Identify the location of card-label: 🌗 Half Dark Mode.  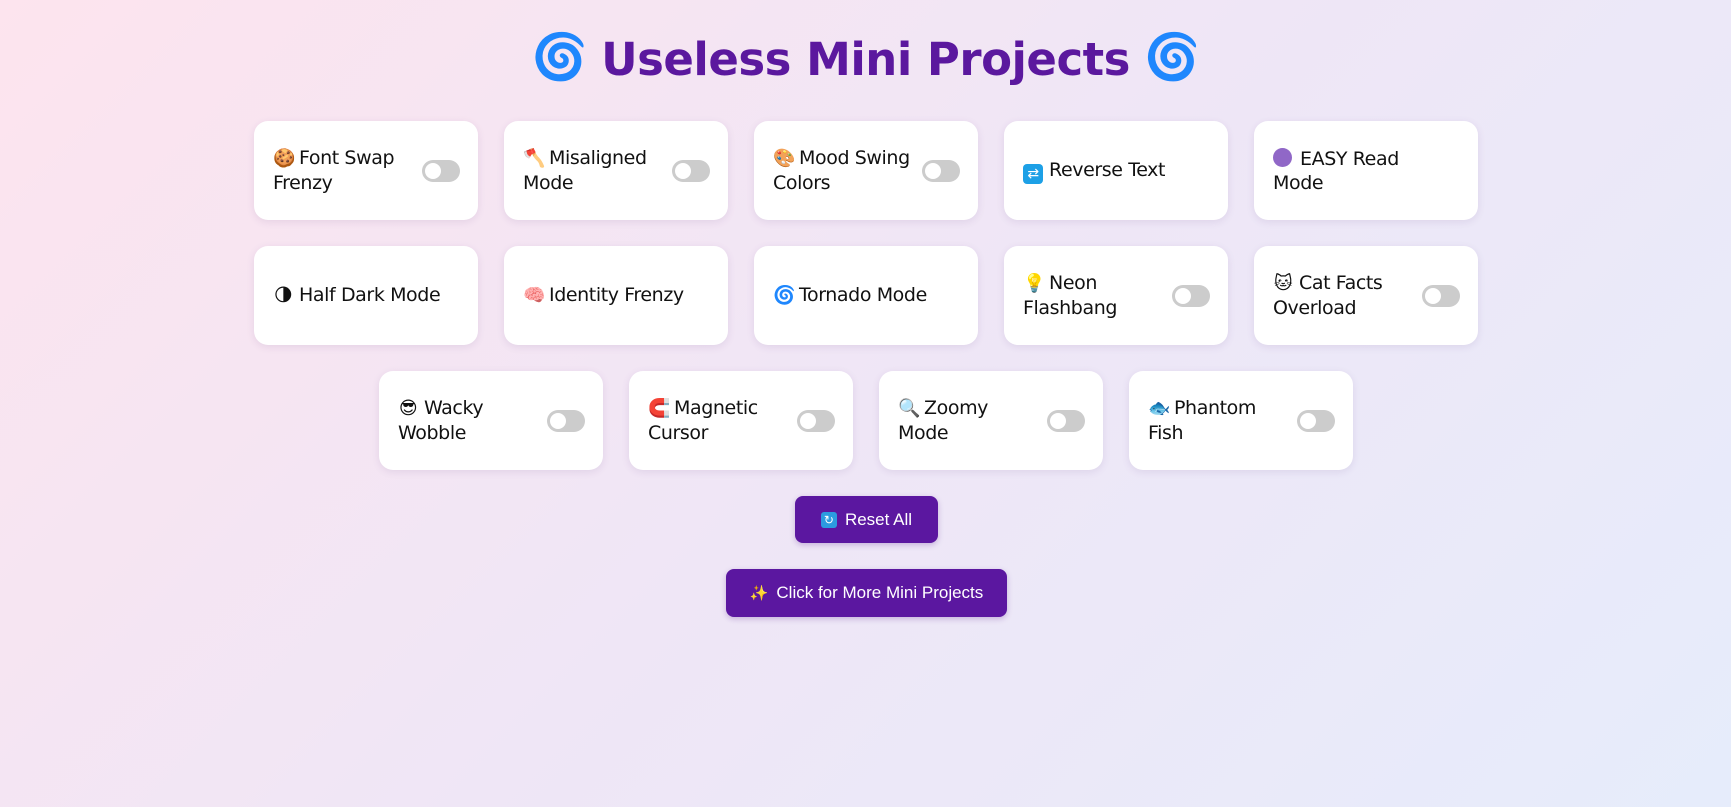
(366, 295).